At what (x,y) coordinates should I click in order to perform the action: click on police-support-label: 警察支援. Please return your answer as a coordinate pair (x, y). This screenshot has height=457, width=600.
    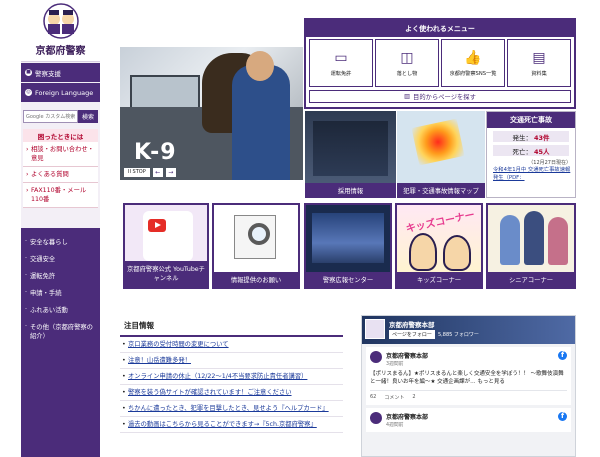
    Looking at the image, I should click on (48, 73).